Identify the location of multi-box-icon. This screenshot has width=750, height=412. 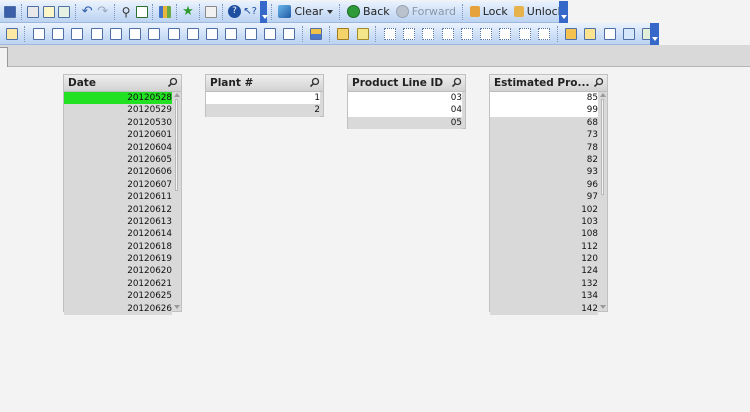
(77, 34).